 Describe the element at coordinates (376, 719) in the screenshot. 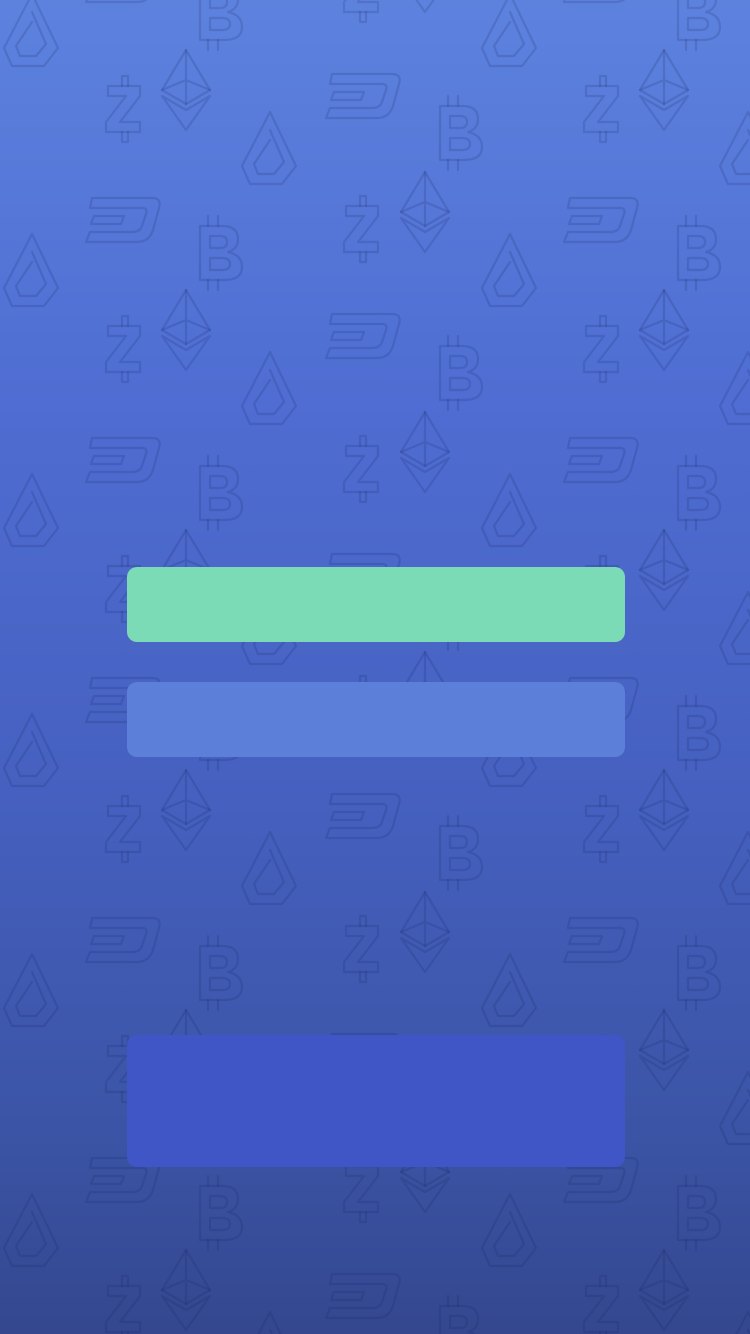

I see `secondary-action-button` at that location.